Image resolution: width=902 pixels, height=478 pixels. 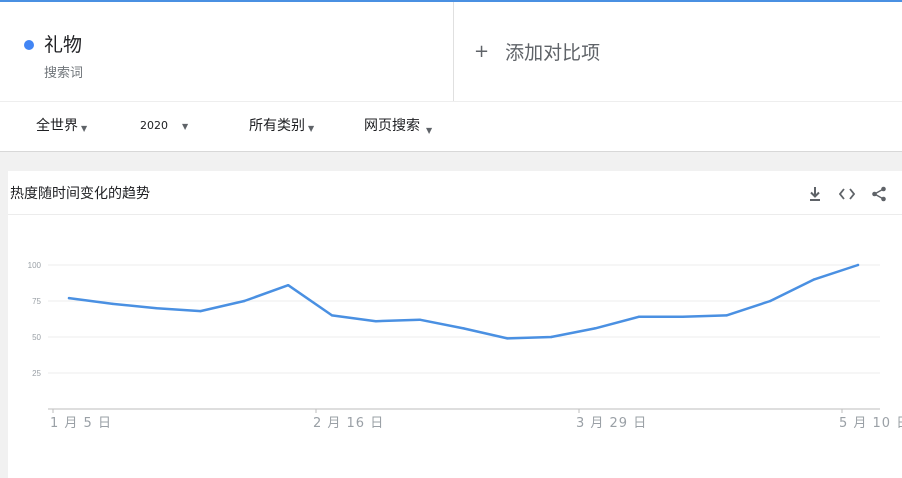 I want to click on category-filter: 所有类别 ▼, so click(x=281, y=125).